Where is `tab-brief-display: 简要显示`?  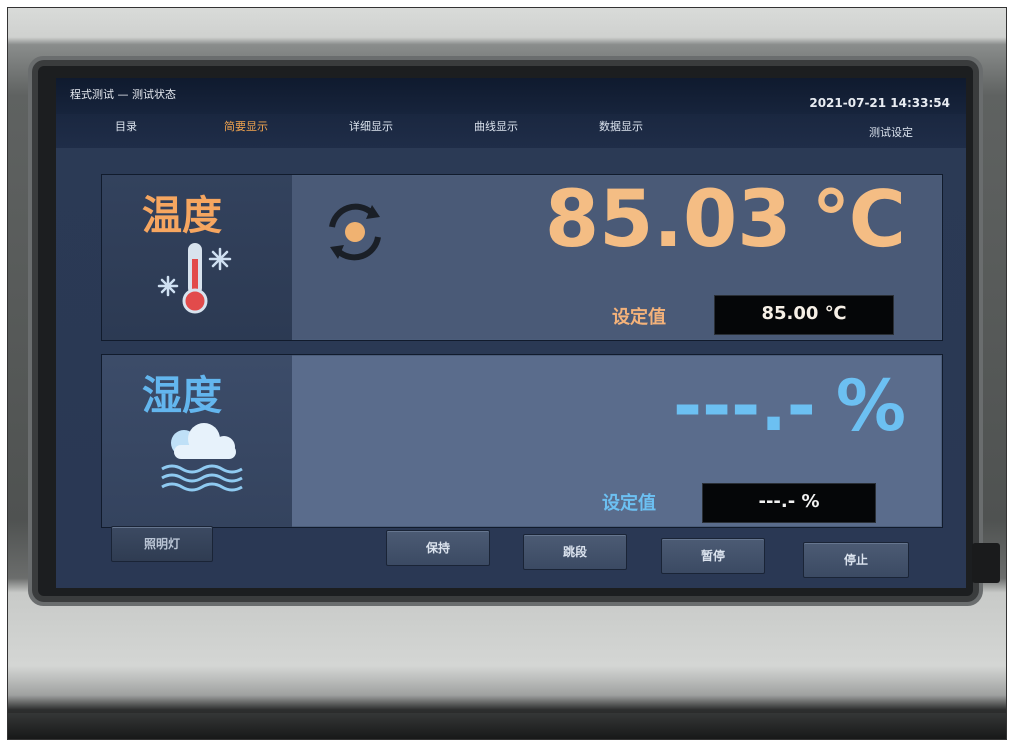 tab-brief-display: 简要显示 is located at coordinates (246, 131).